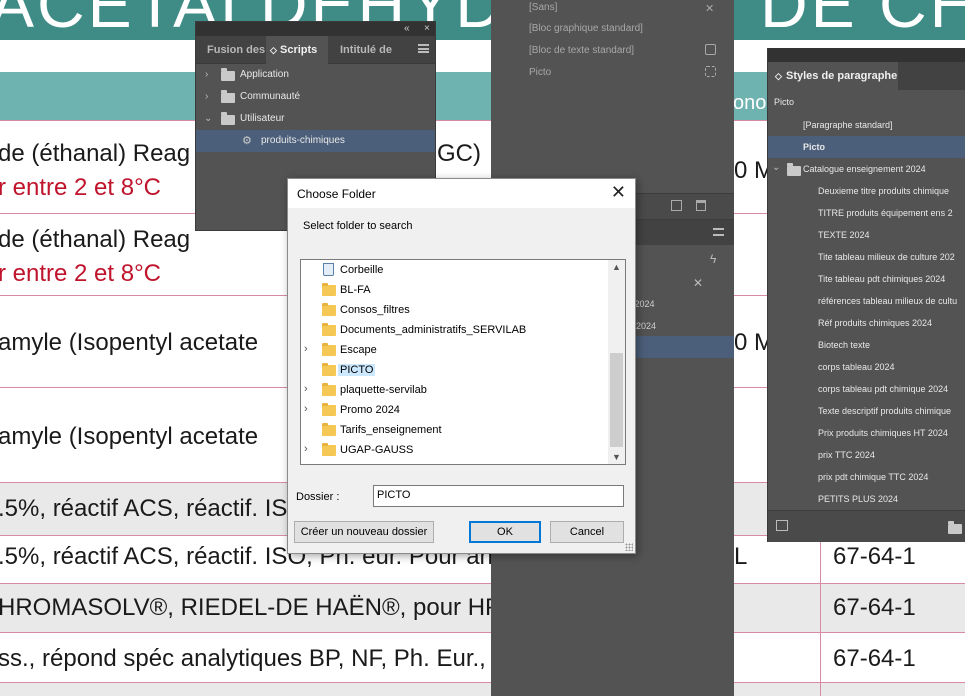  I want to click on trash-icon, so click(701, 205).